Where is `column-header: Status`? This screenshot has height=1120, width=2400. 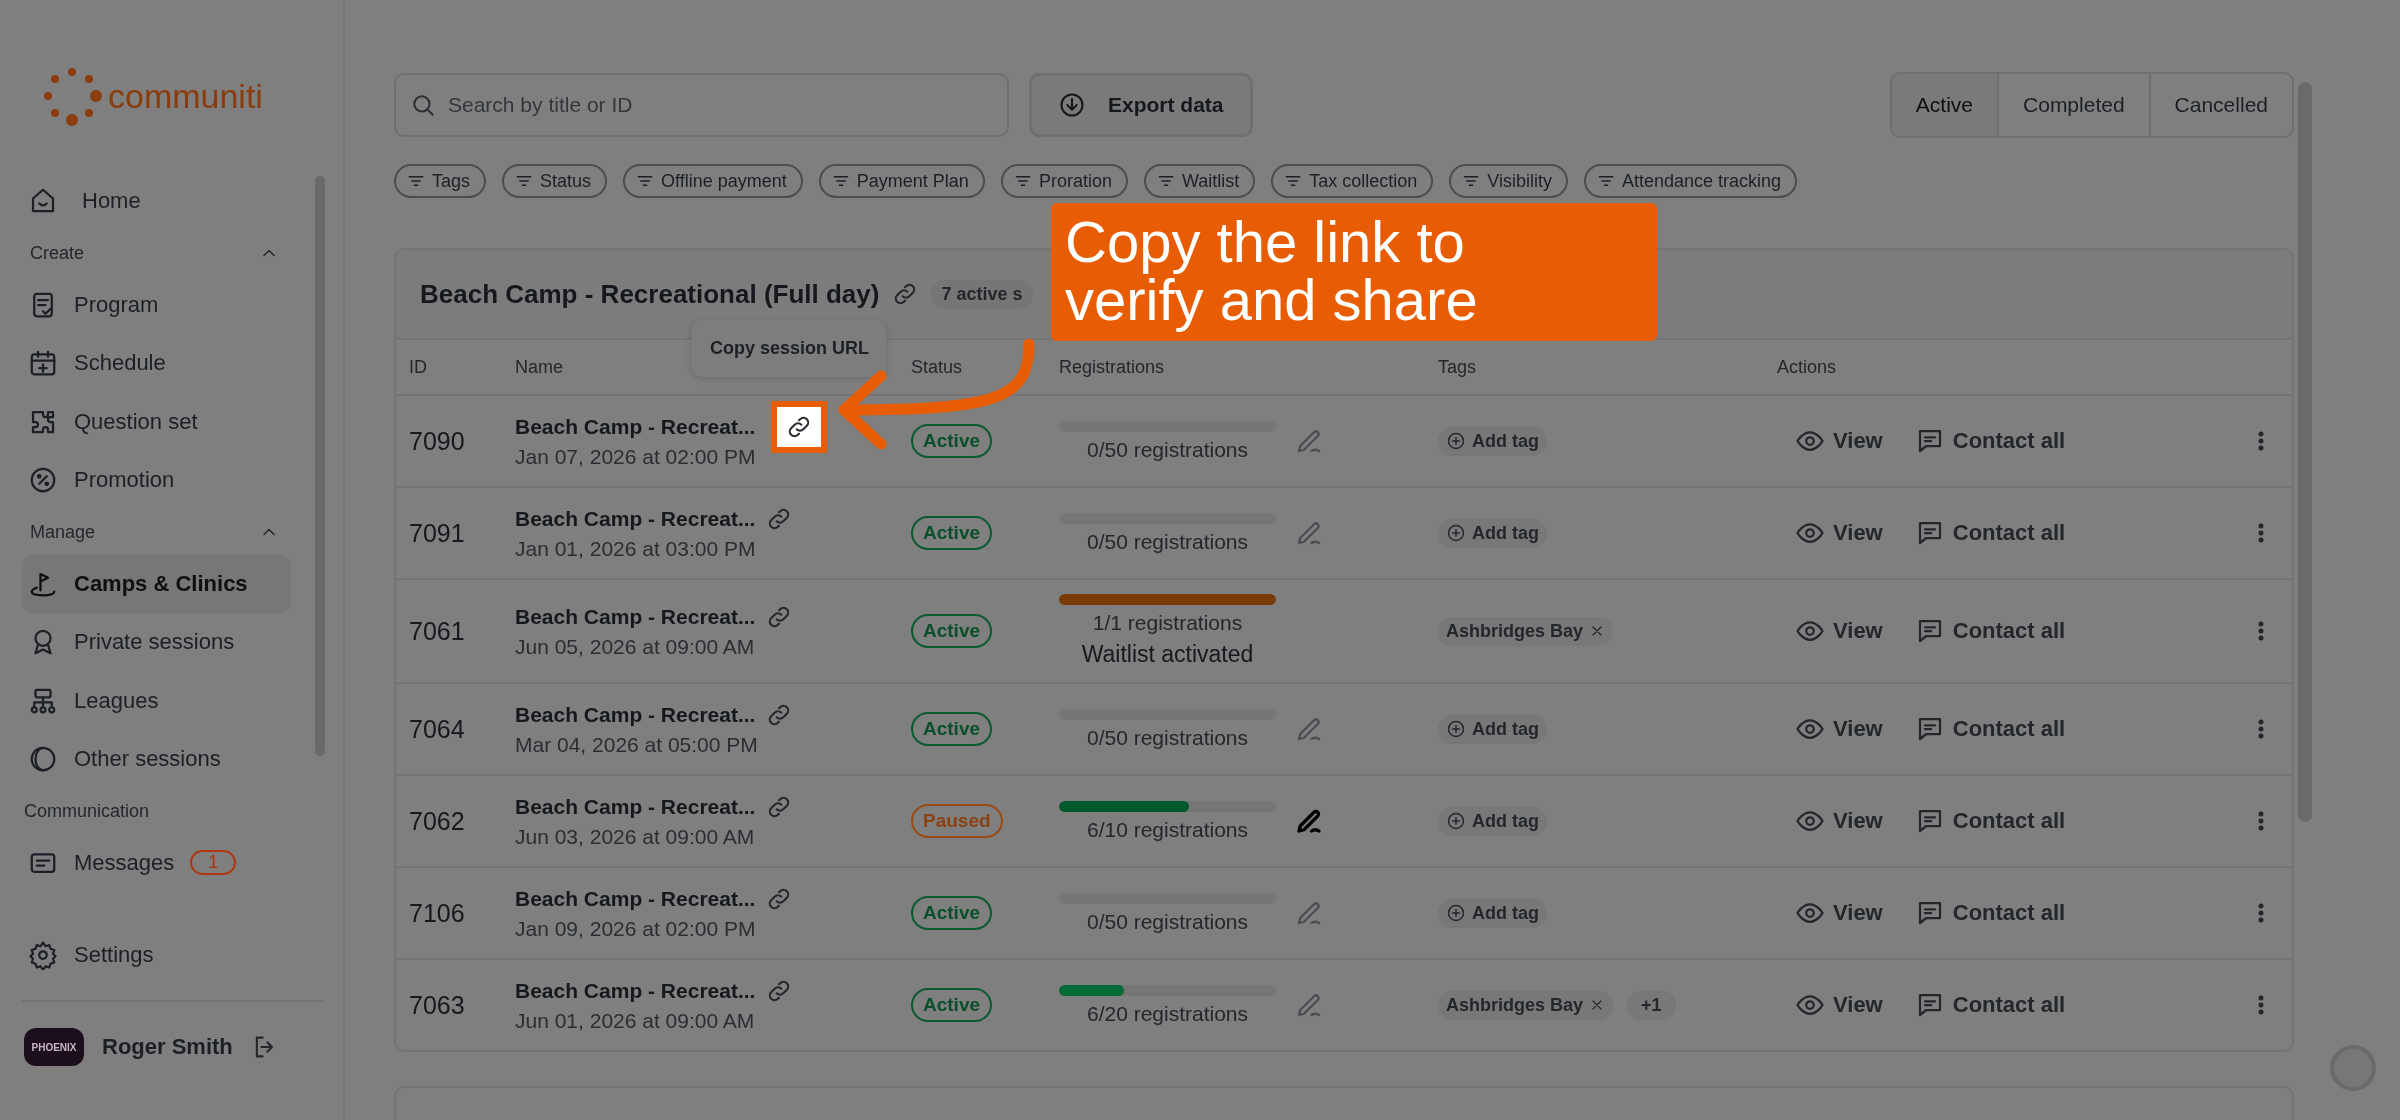
column-header: Status is located at coordinates (937, 367).